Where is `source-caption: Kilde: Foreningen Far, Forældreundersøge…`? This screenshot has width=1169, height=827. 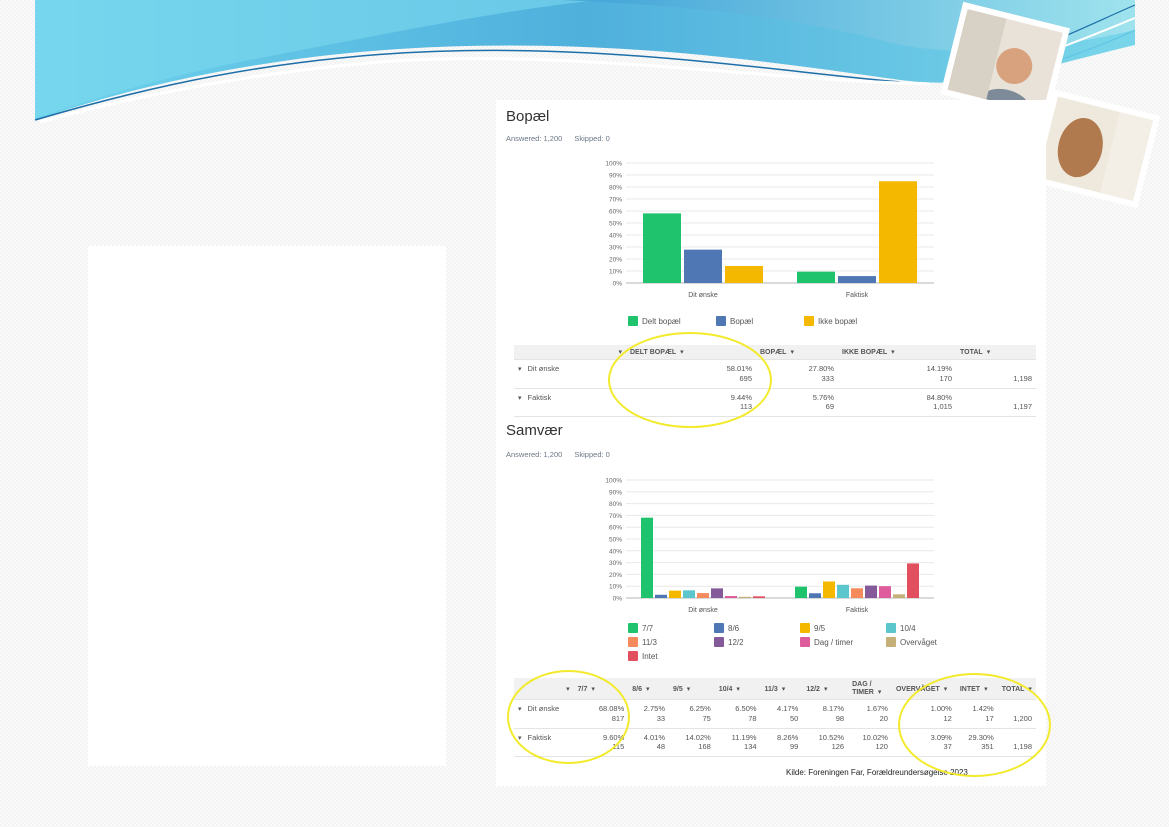
source-caption: Kilde: Foreningen Far, Forældreundersøge… is located at coordinates (877, 772).